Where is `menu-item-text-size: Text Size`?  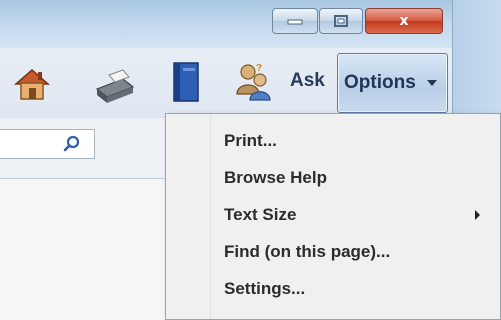
menu-item-text-size: Text Size is located at coordinates (352, 215).